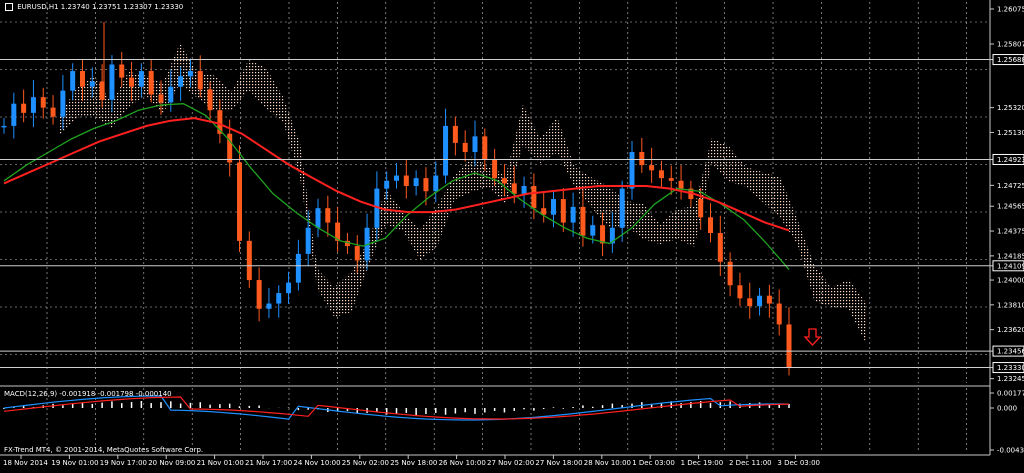 The height and width of the screenshot is (473, 1024). Describe the element at coordinates (1010, 133) in the screenshot. I see `price-tick-label: 1.25130` at that location.